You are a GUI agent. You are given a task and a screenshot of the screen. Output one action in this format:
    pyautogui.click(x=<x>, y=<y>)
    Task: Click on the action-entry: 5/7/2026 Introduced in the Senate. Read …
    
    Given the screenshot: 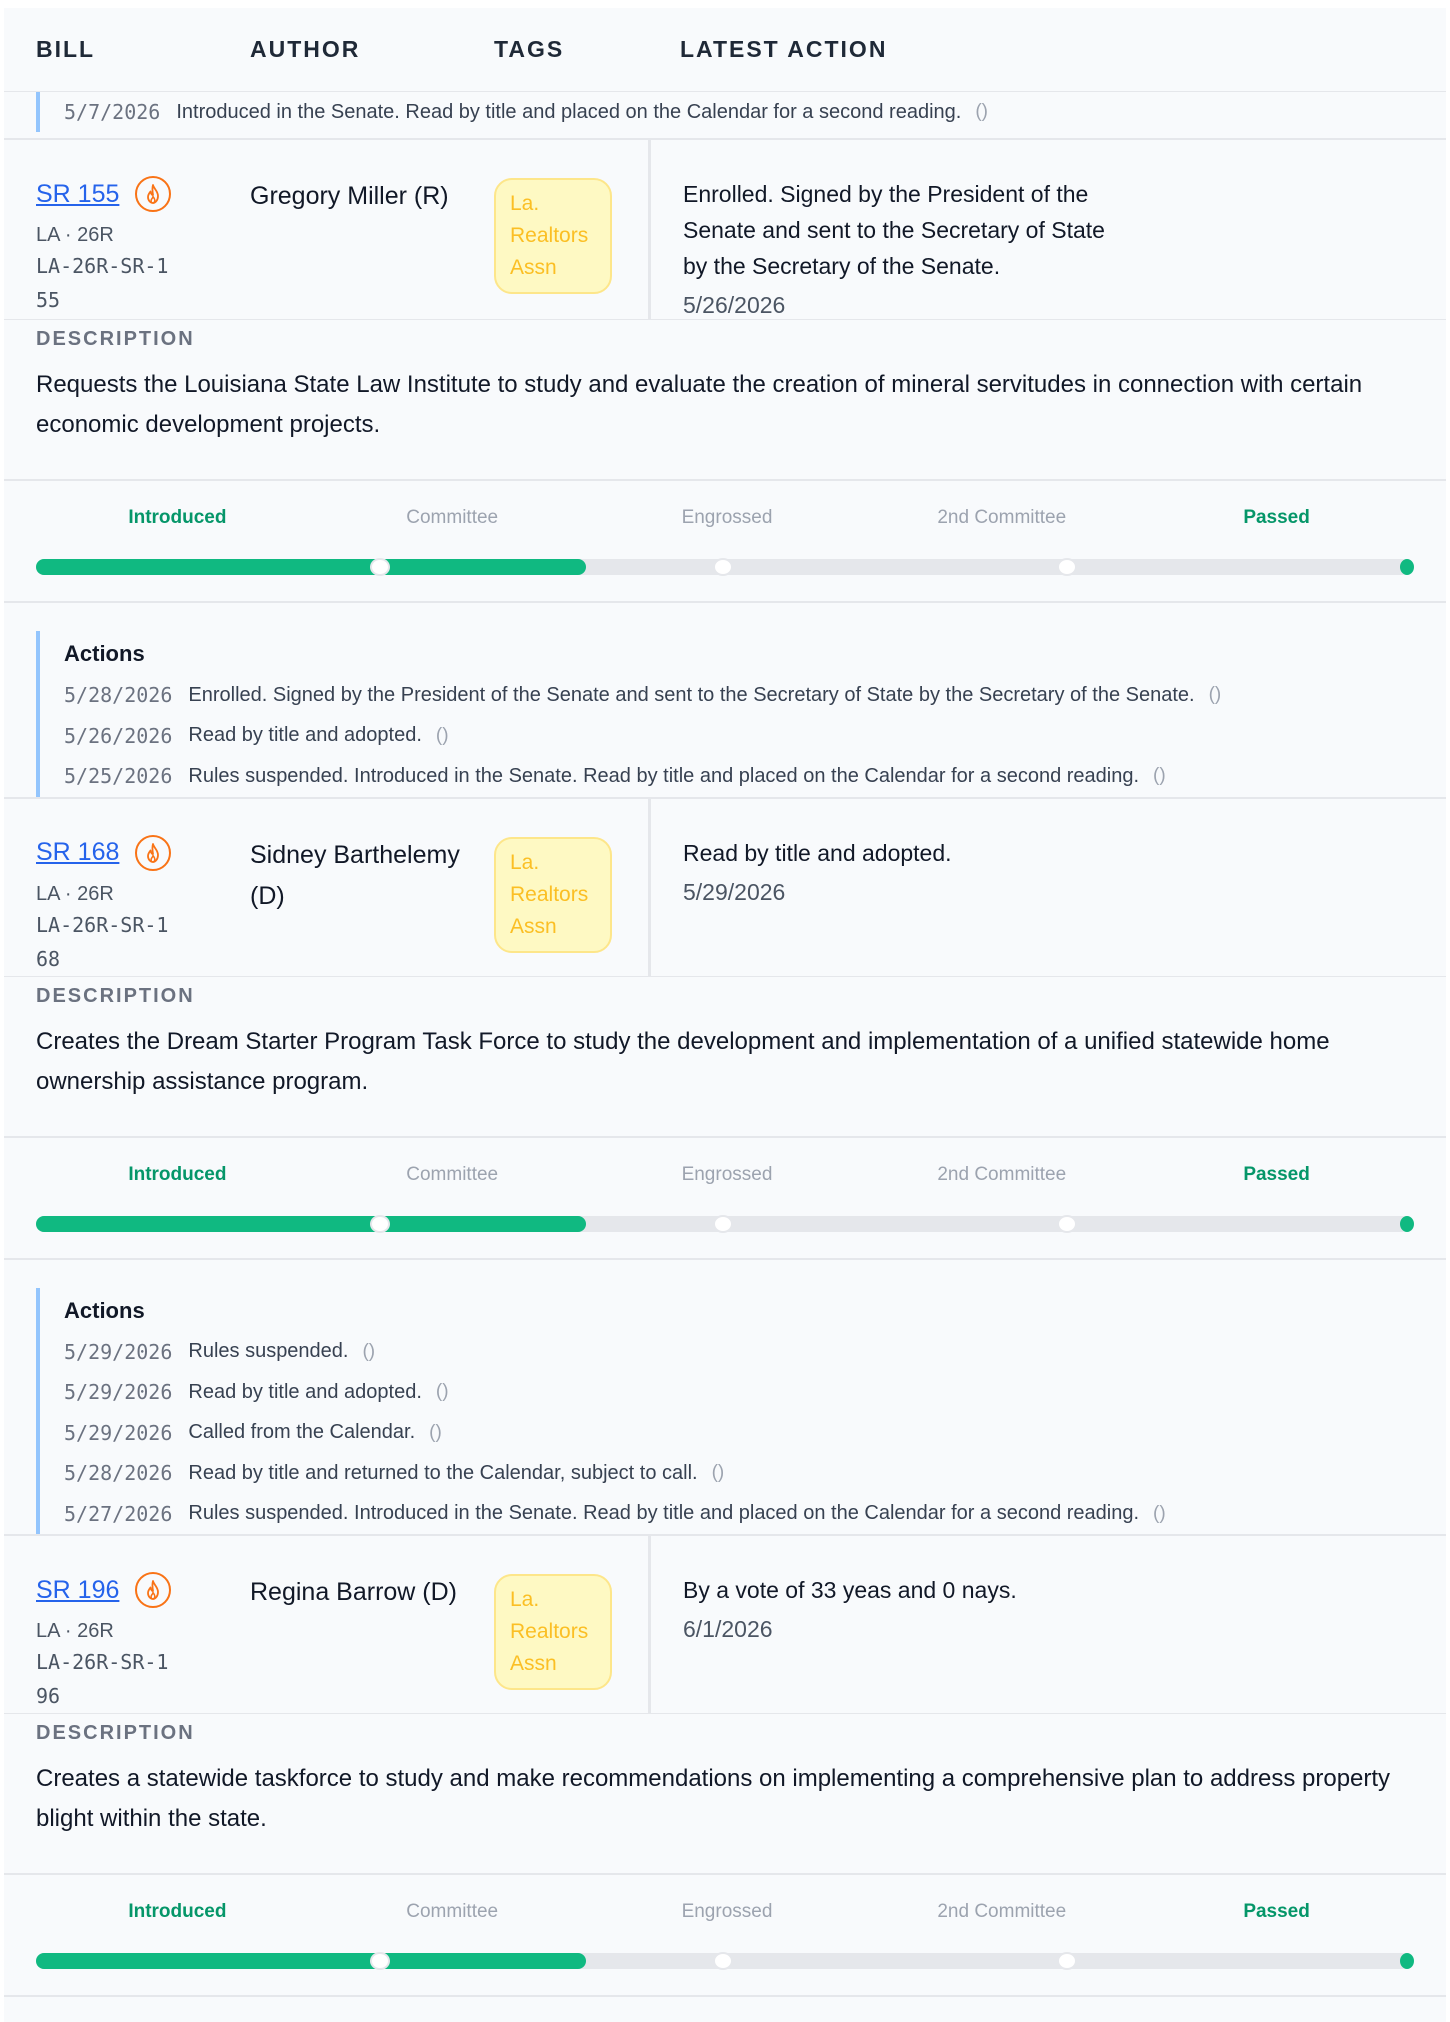 What is the action you would take?
    pyautogui.click(x=755, y=112)
    